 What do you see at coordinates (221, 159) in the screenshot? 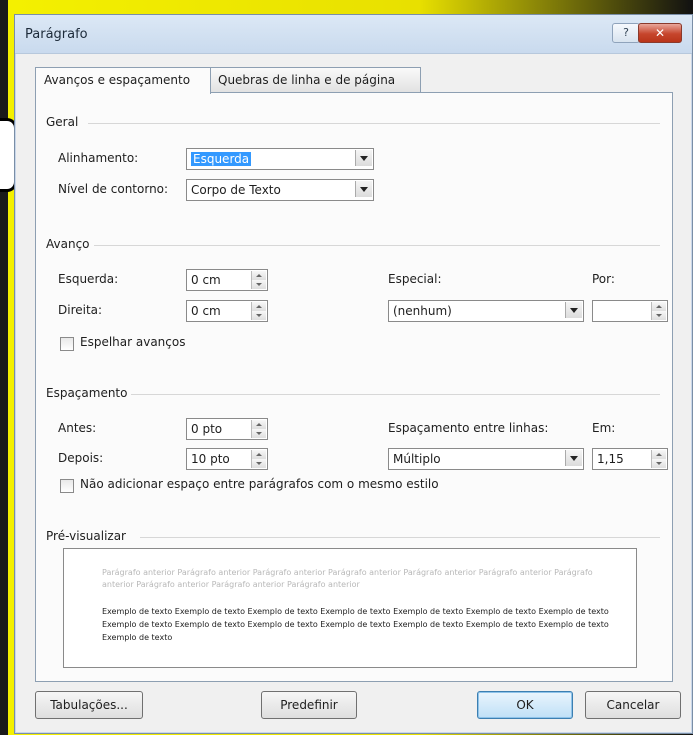
I see `alinhamento-value: Esquerda` at bounding box center [221, 159].